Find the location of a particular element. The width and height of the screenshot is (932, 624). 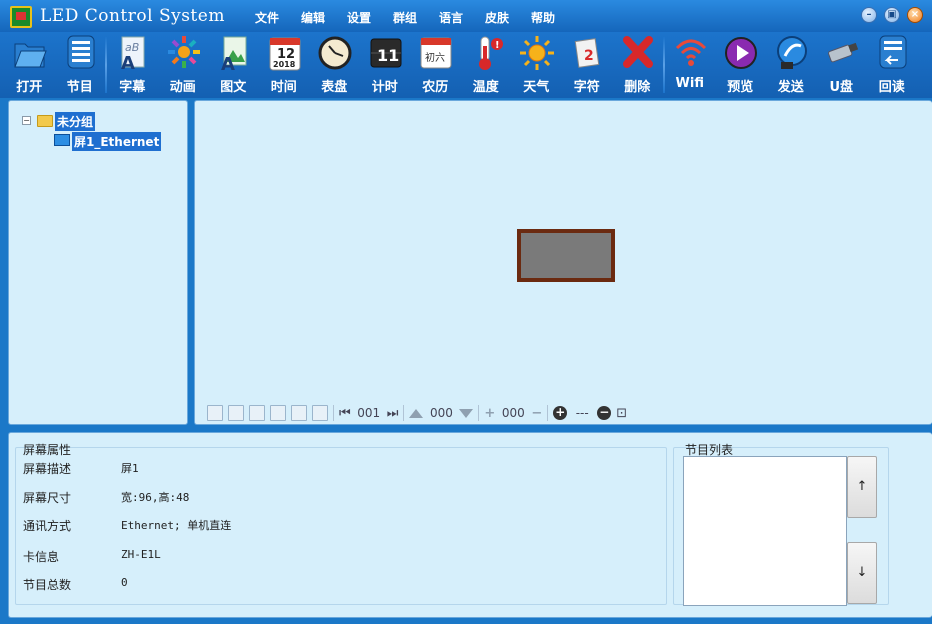

app-title: LED Control System is located at coordinates (132, 16).